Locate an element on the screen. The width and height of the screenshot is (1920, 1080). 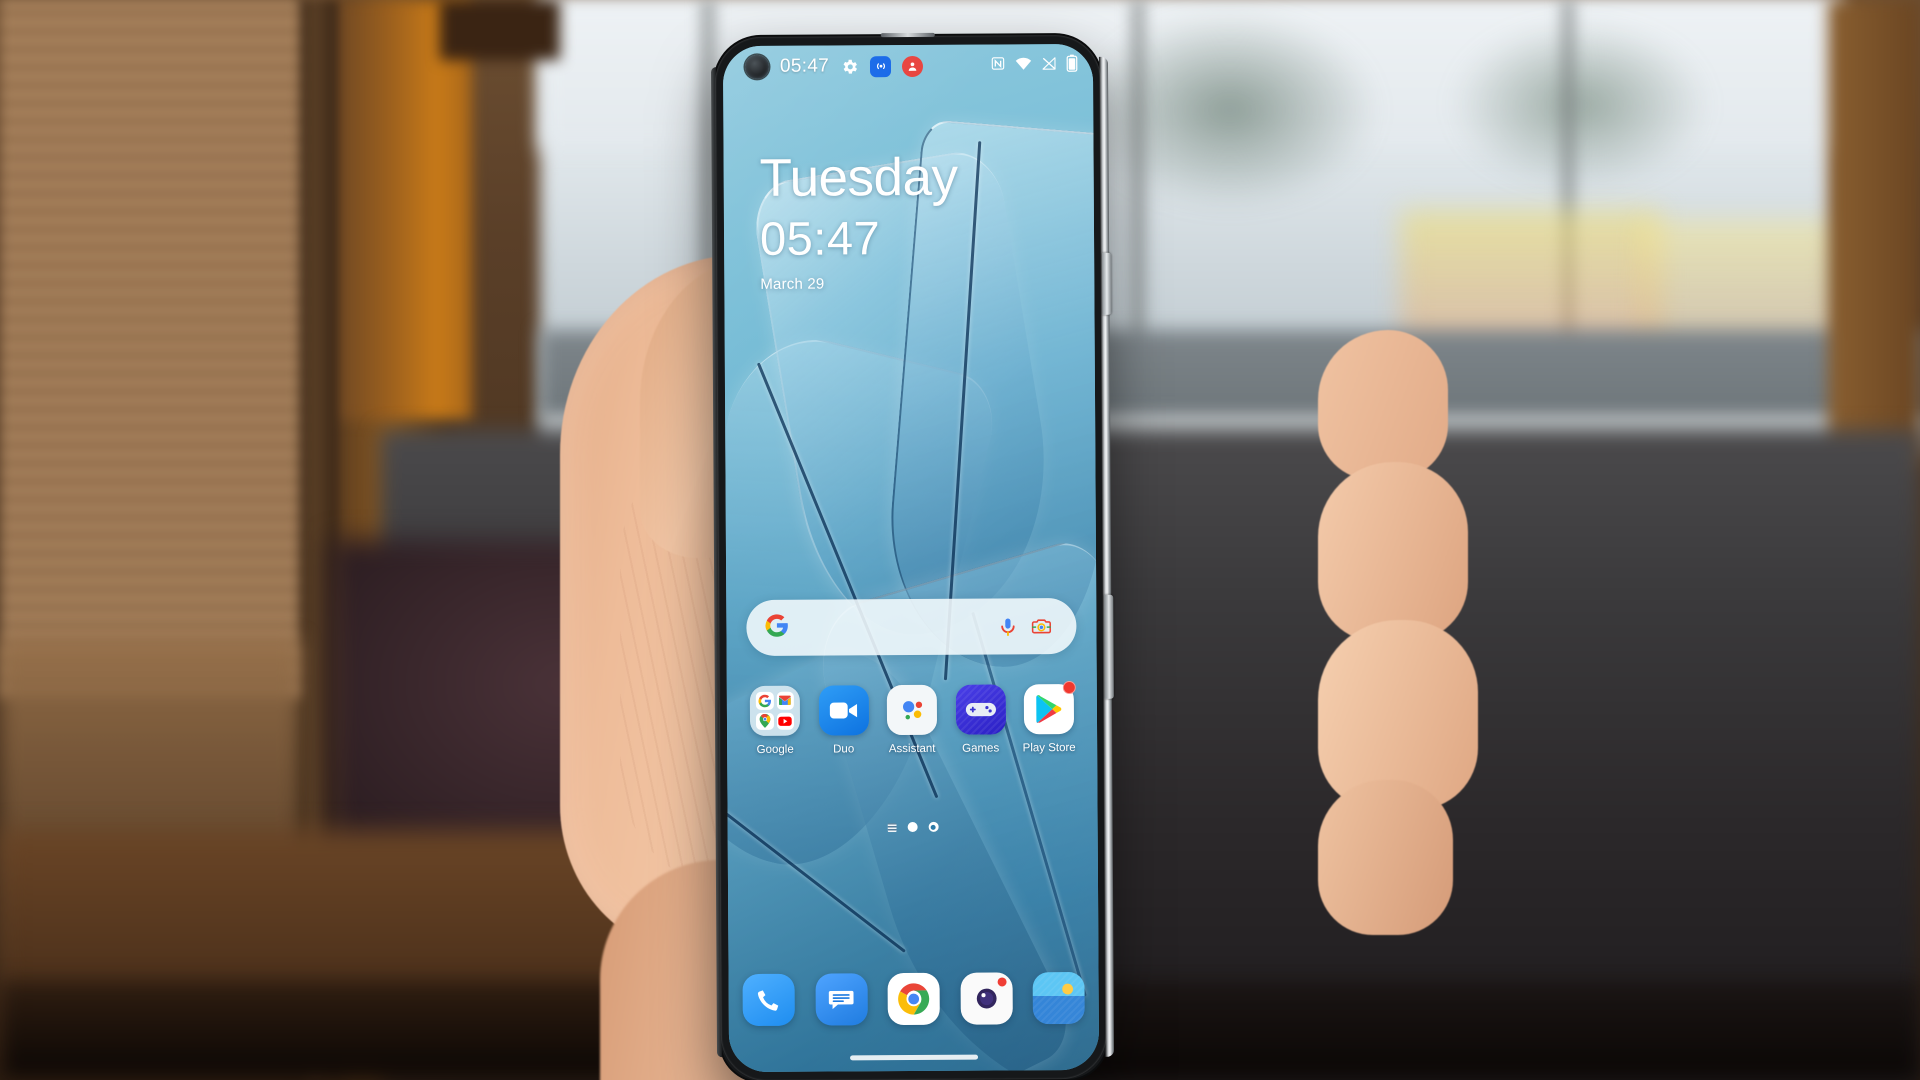
google-folder-icon is located at coordinates (775, 710).